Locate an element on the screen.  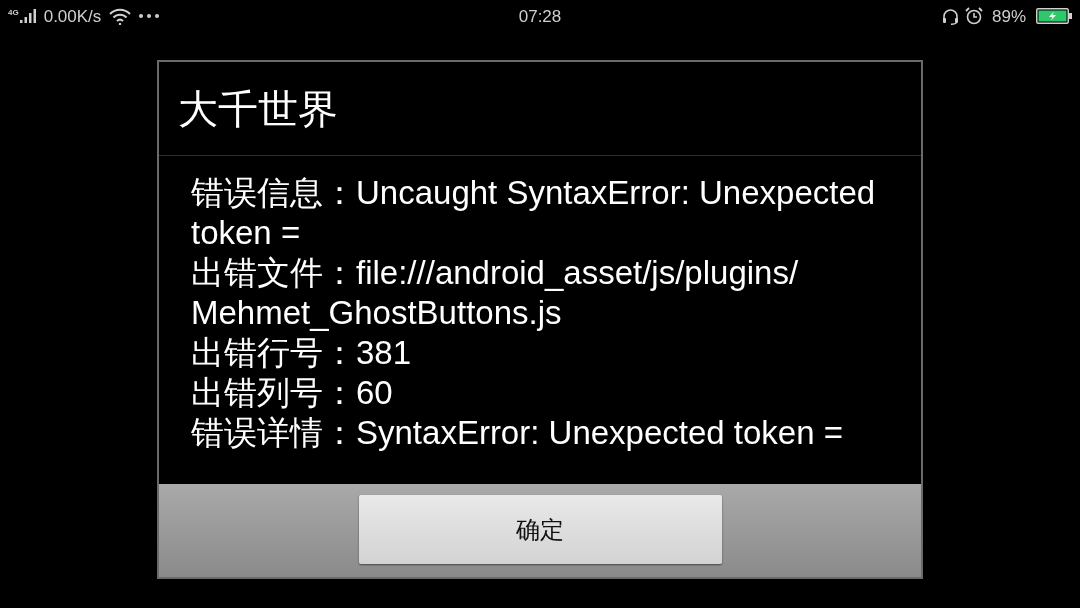
error-detail-text: 出错列号：60 is located at coordinates (292, 393).